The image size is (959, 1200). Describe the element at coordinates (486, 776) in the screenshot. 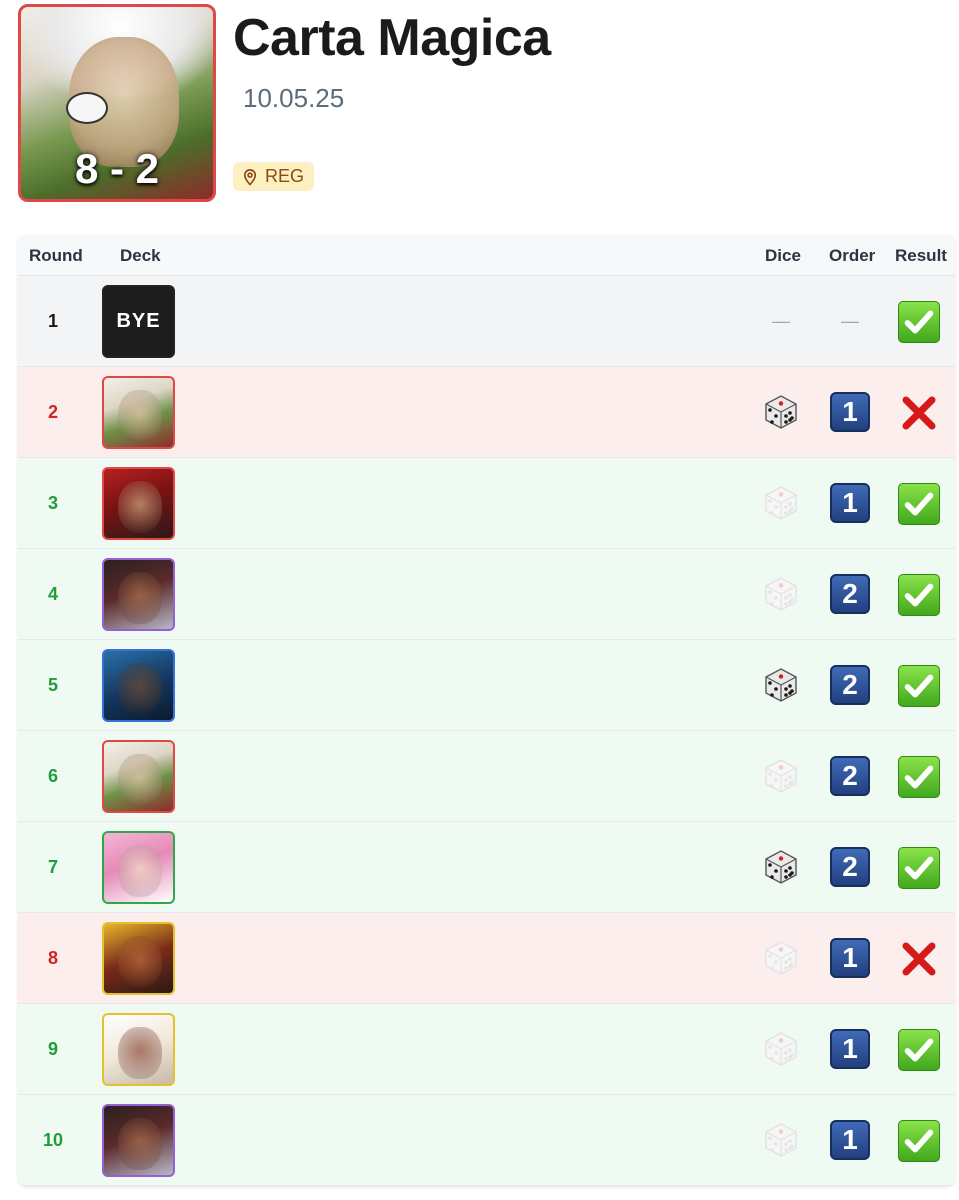

I see `table-row: 6 2` at that location.